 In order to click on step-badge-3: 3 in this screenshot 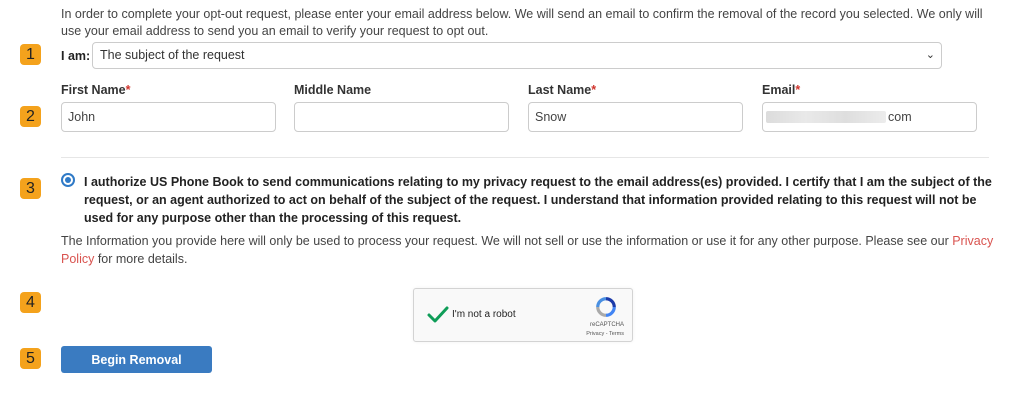, I will do `click(30, 188)`.